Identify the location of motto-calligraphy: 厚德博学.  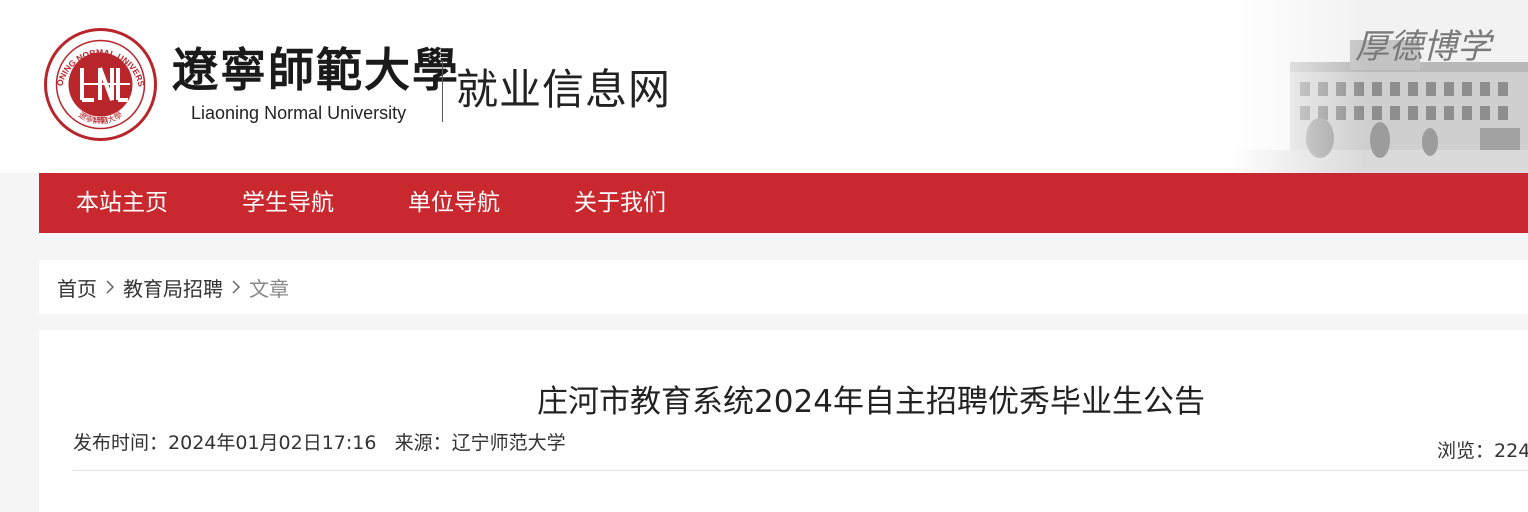
(1425, 47).